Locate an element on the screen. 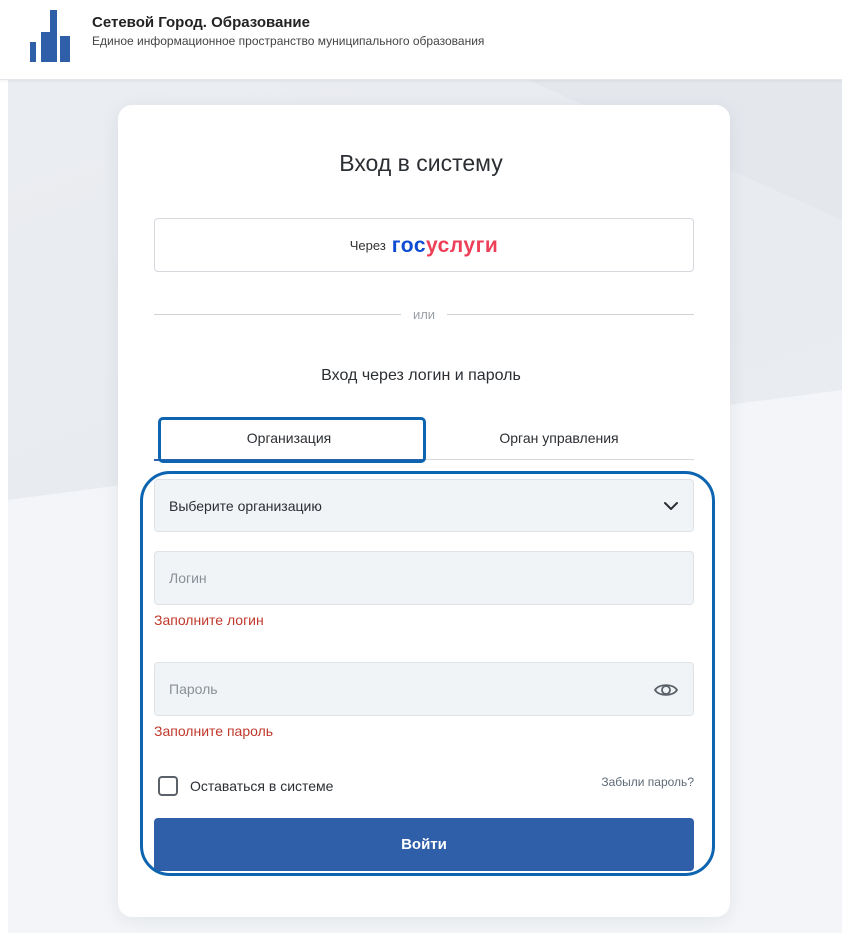  forgot-password-link: Забыли пароль? is located at coordinates (647, 782).